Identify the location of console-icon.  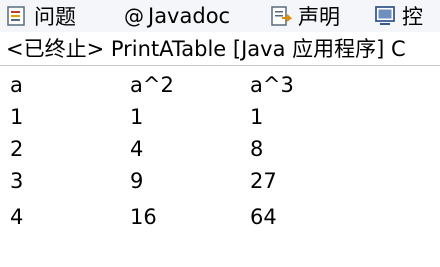
(385, 16).